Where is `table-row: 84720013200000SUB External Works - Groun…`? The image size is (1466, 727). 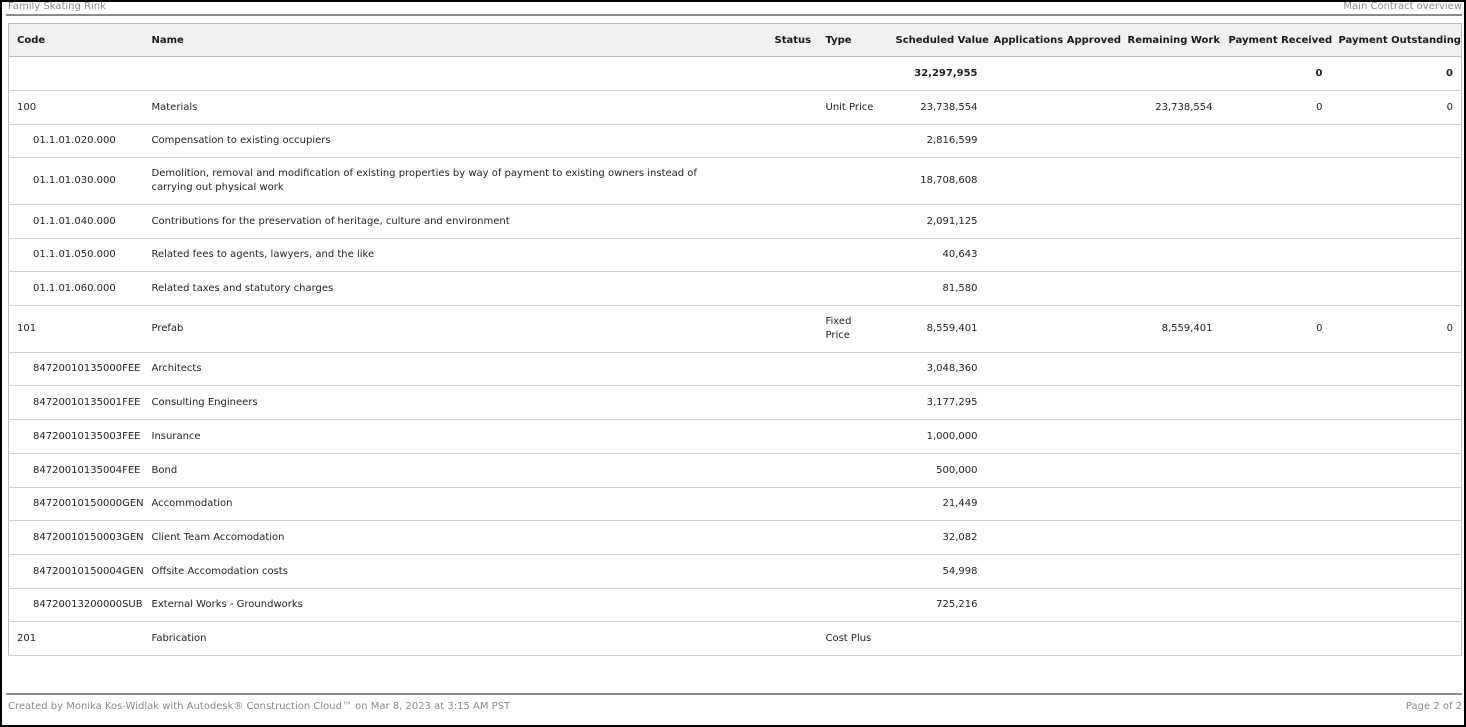 table-row: 84720013200000SUB External Works - Groun… is located at coordinates (735, 605).